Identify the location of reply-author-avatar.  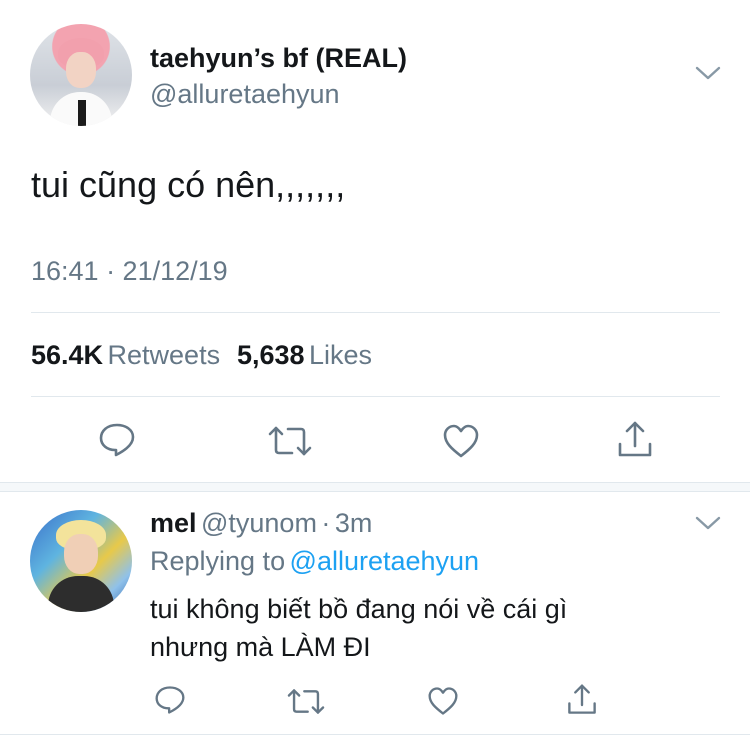
(81, 561).